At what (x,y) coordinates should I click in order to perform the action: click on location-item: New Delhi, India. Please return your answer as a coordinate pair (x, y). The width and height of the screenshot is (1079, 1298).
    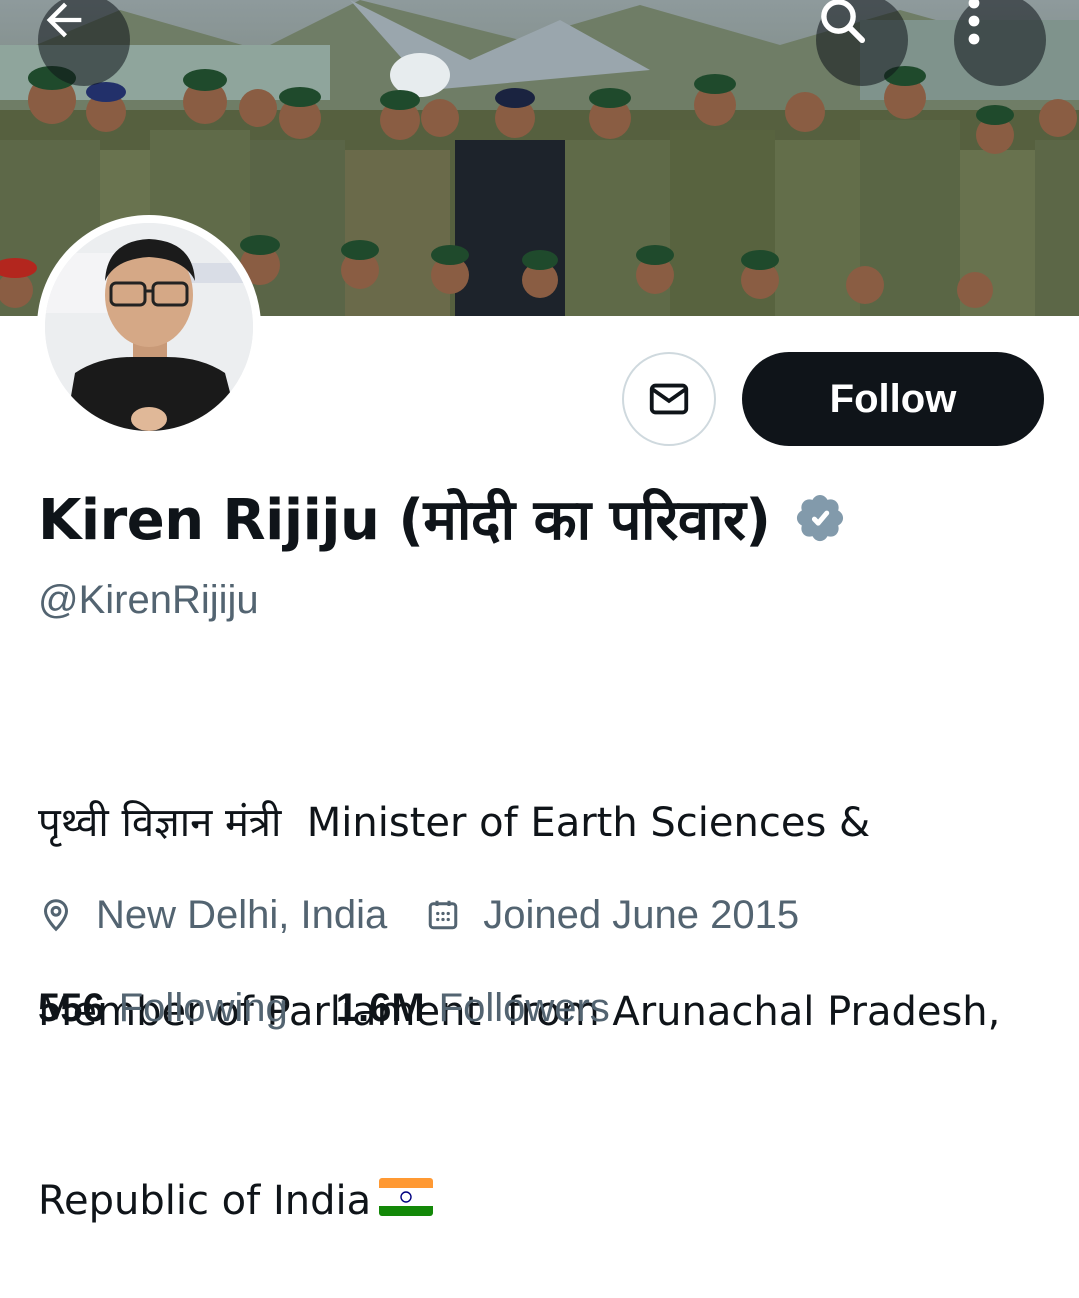
    Looking at the image, I should click on (212, 915).